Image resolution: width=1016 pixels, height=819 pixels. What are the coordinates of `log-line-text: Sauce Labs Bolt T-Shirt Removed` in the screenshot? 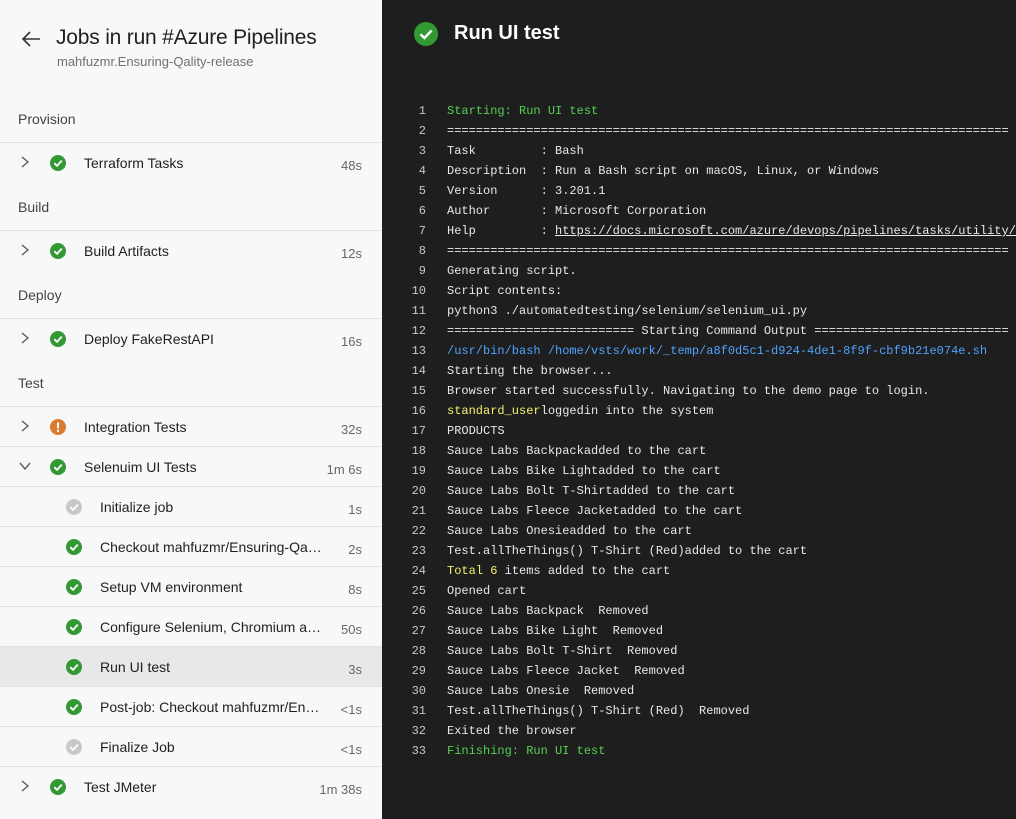 It's located at (562, 651).